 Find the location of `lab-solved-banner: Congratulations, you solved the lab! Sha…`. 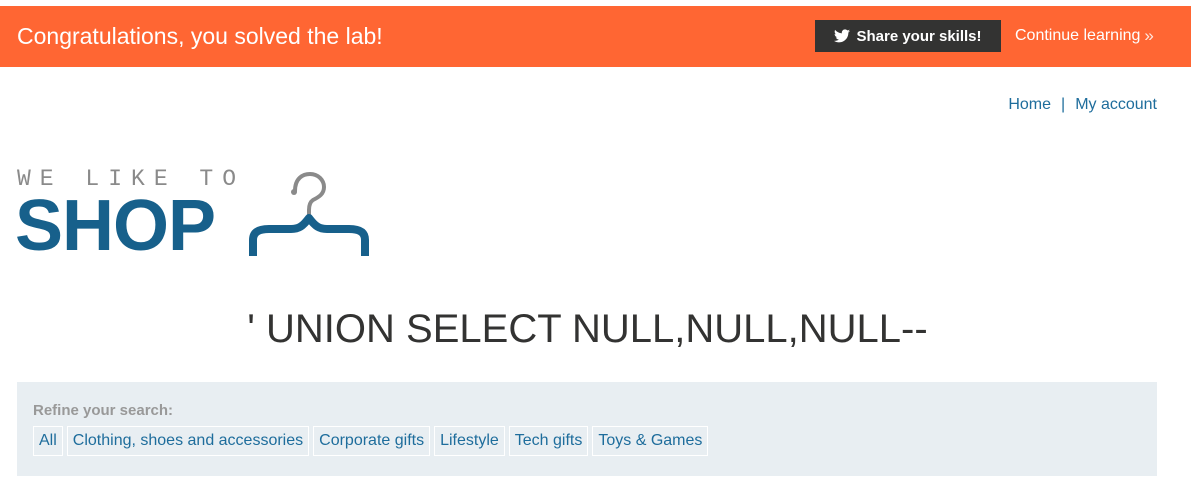

lab-solved-banner: Congratulations, you solved the lab! Sha… is located at coordinates (595, 36).